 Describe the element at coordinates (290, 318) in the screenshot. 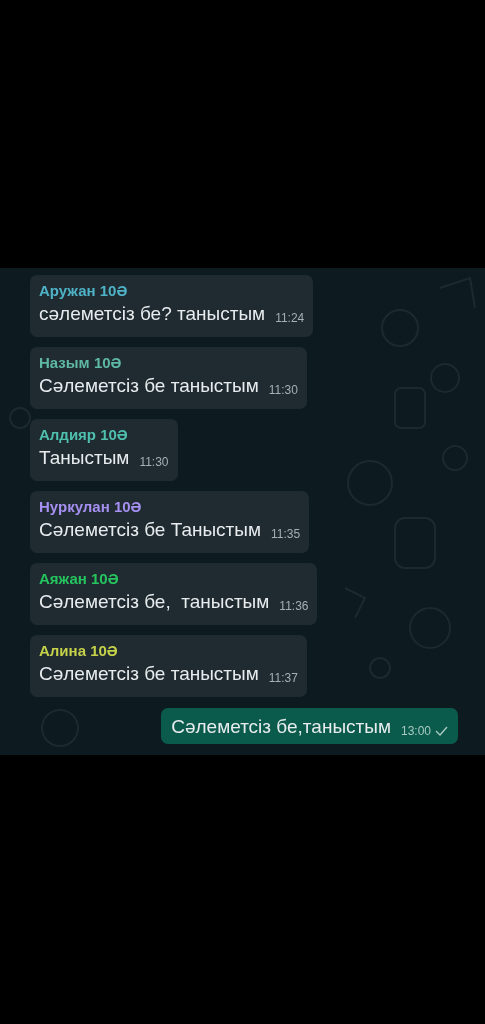

I see `message-time: 11:24` at that location.